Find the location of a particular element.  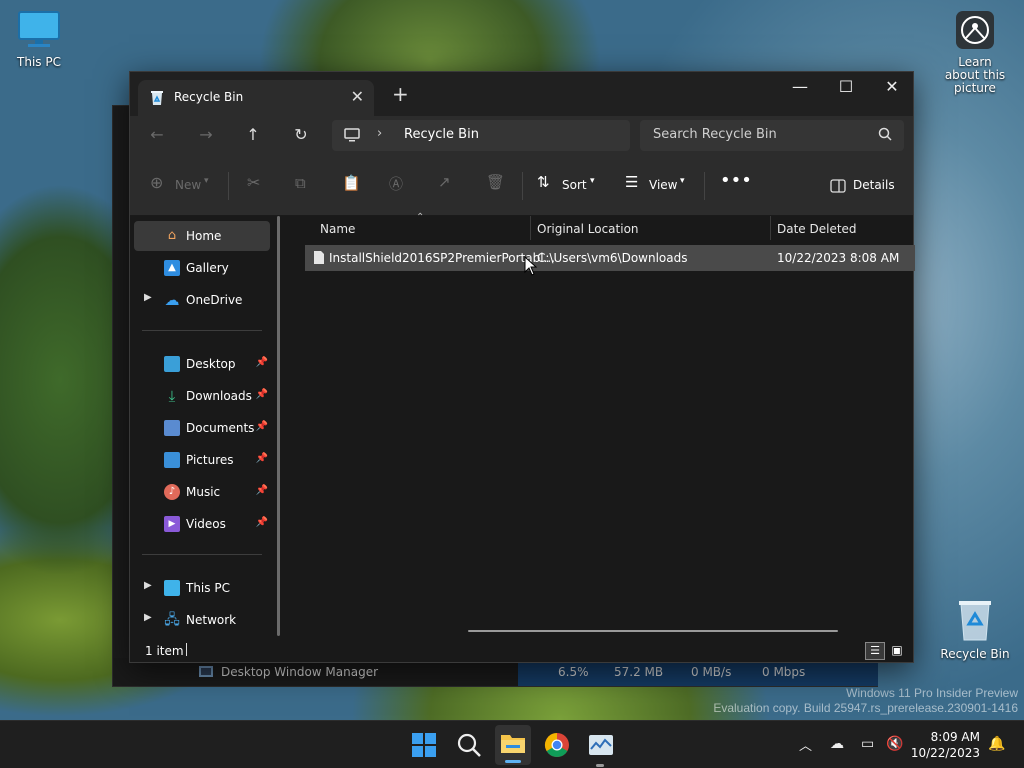

desktop-icon-label: Recycle Bin is located at coordinates (975, 654).